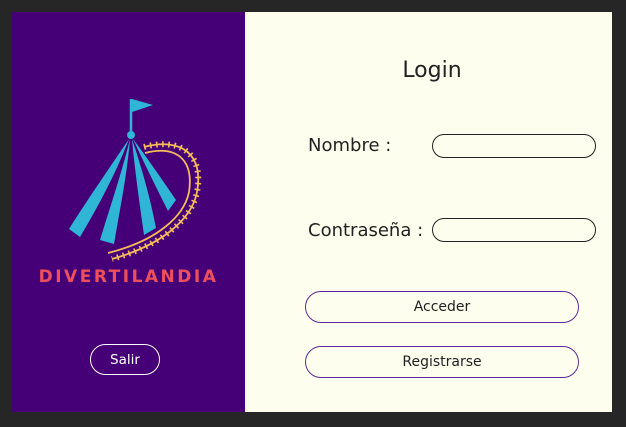 The height and width of the screenshot is (427, 626). I want to click on brand-name: DIVERTILANDIA, so click(128, 277).